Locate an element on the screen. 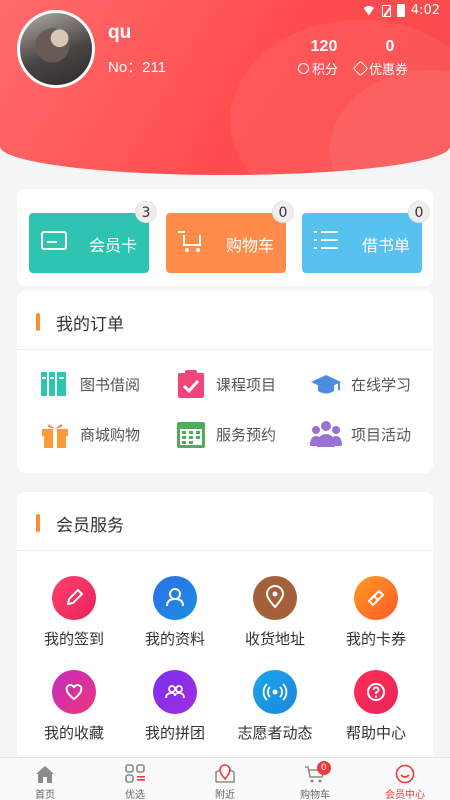 The image size is (450, 800). service-my-profile: 我的资料 is located at coordinates (175, 612).